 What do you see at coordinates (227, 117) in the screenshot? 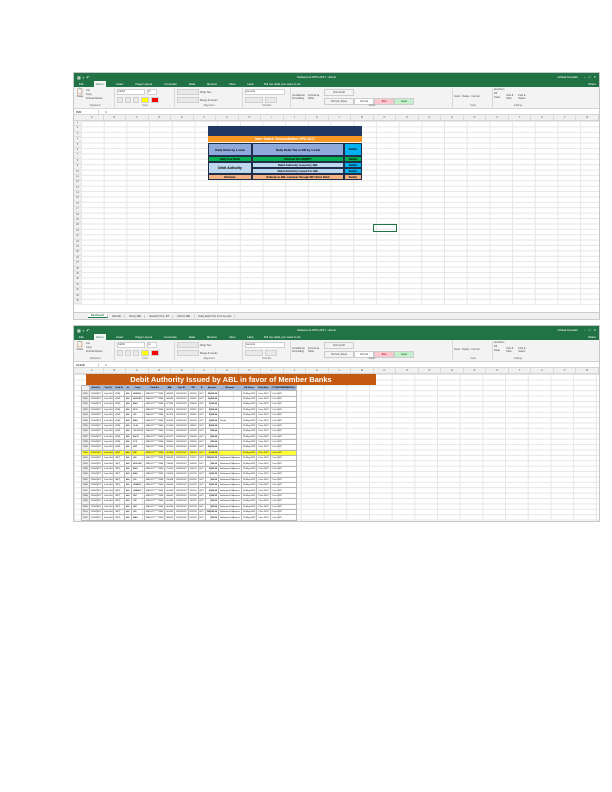
I see `column-header: G` at bounding box center [227, 117].